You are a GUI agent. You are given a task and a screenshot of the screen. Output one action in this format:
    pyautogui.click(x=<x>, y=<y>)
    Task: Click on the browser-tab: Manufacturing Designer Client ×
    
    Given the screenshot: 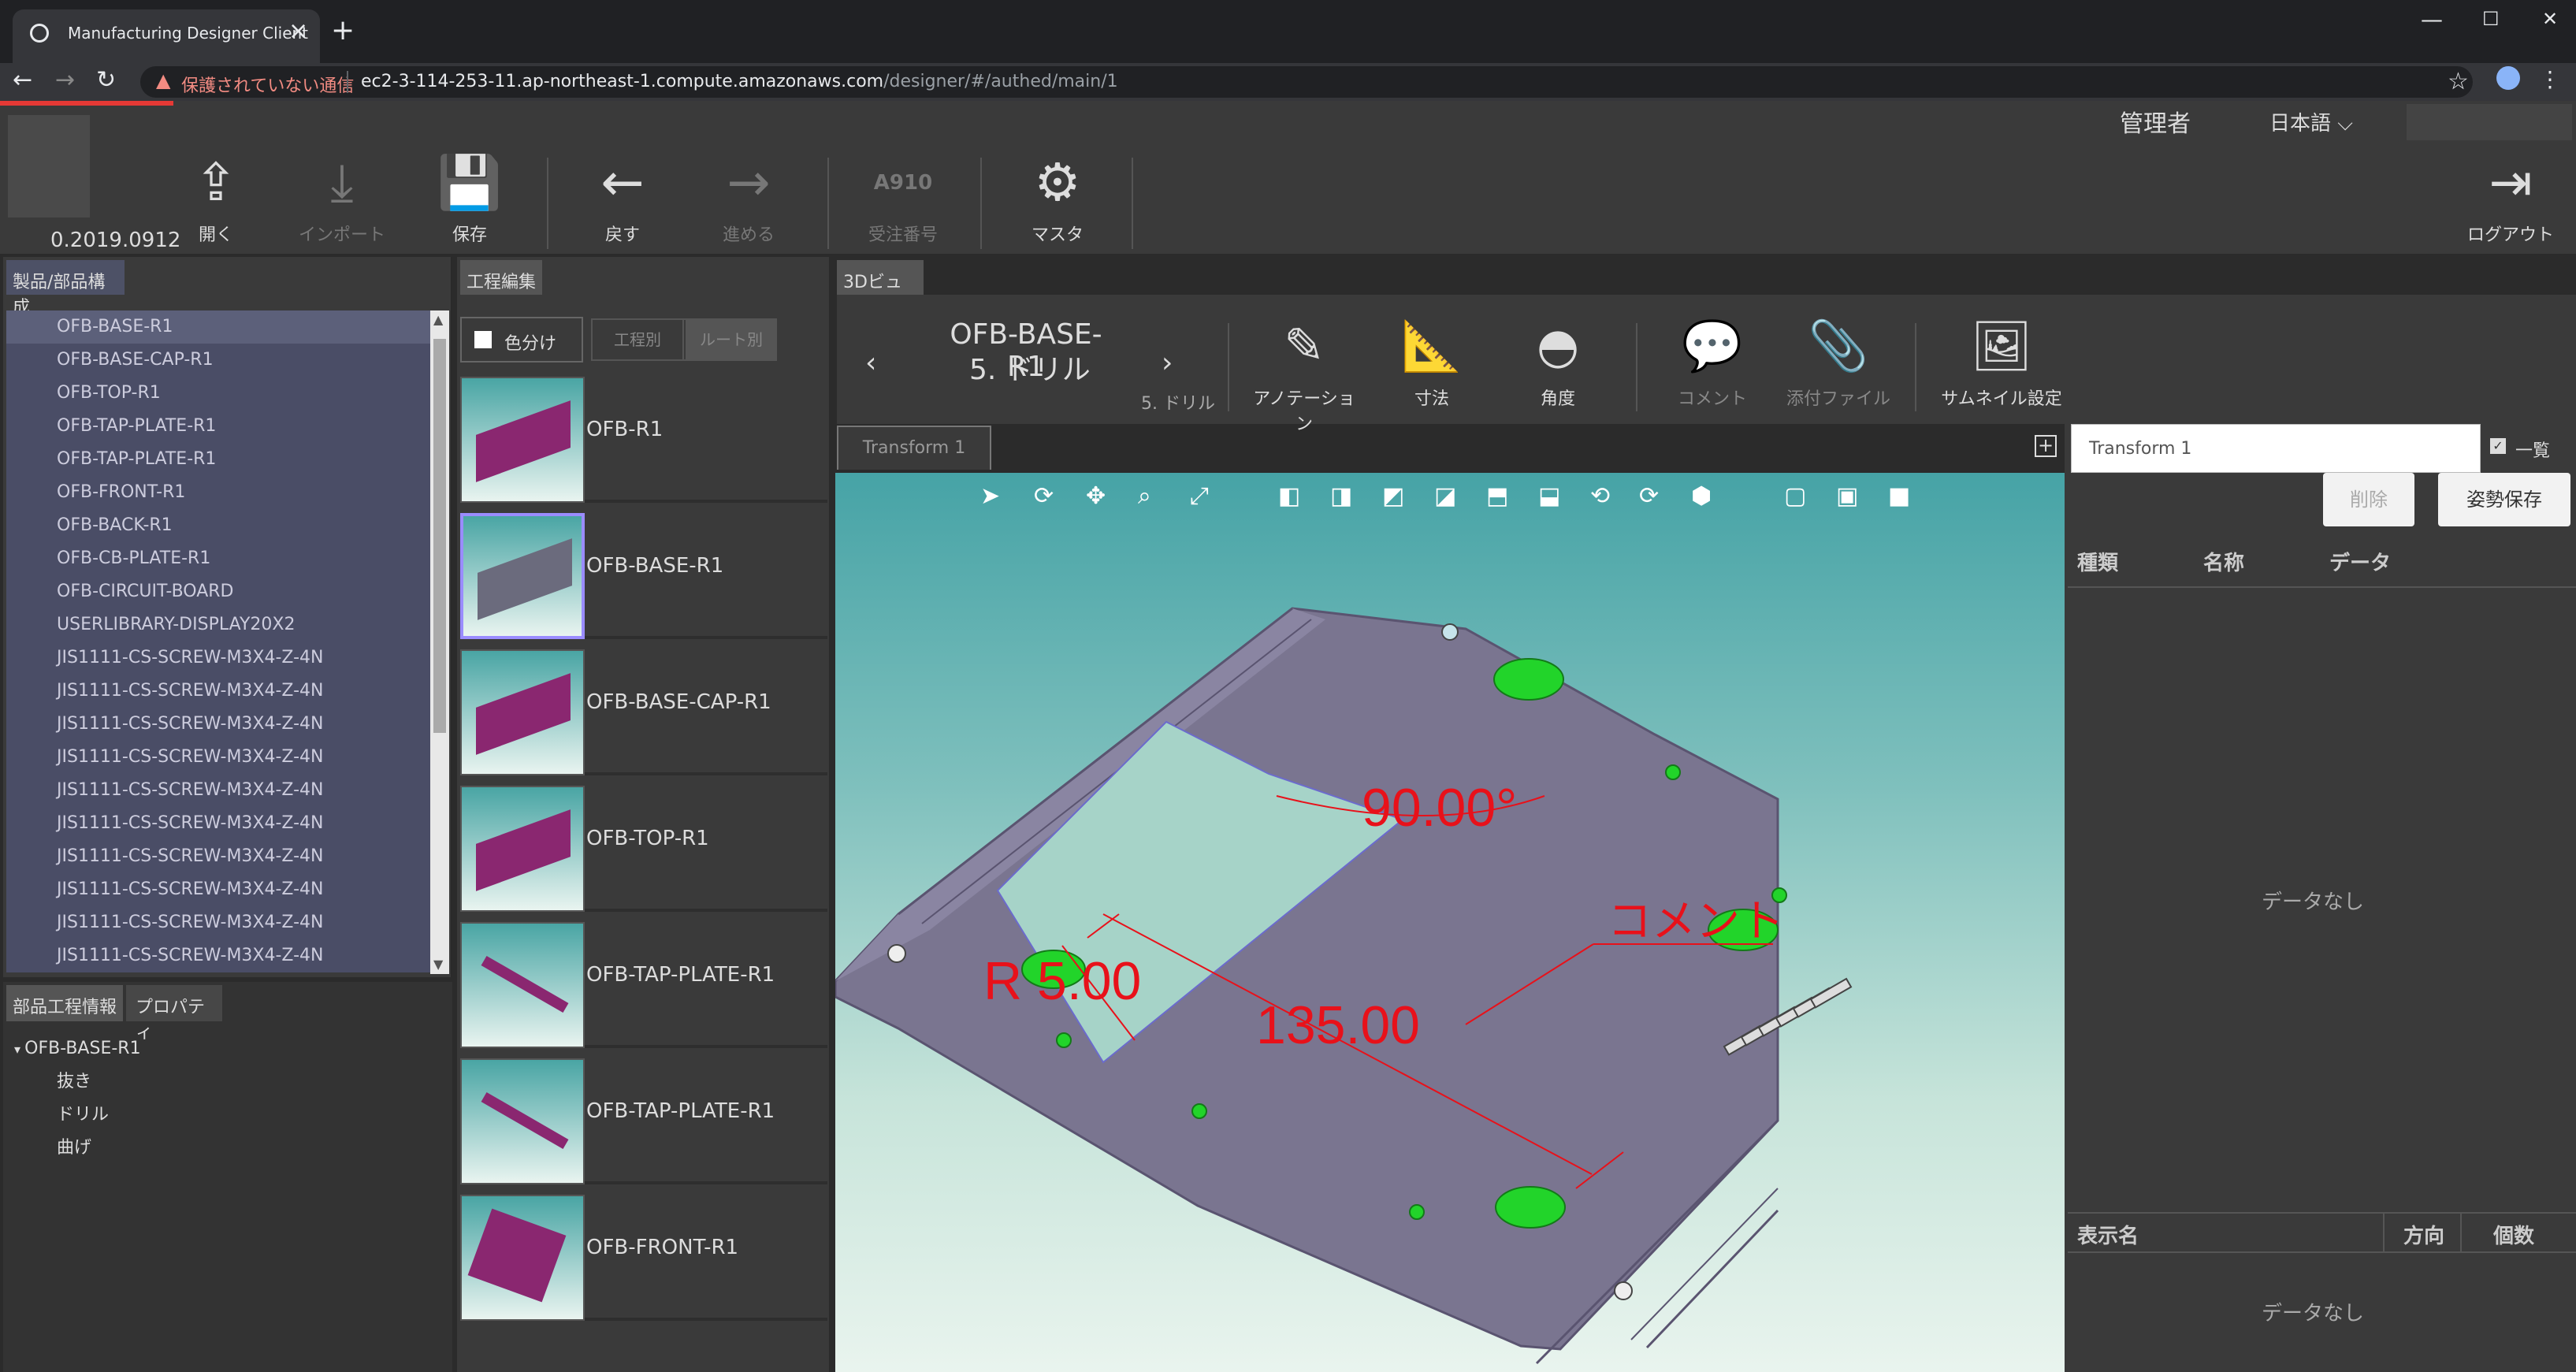 What is the action you would take?
    pyautogui.click(x=166, y=36)
    